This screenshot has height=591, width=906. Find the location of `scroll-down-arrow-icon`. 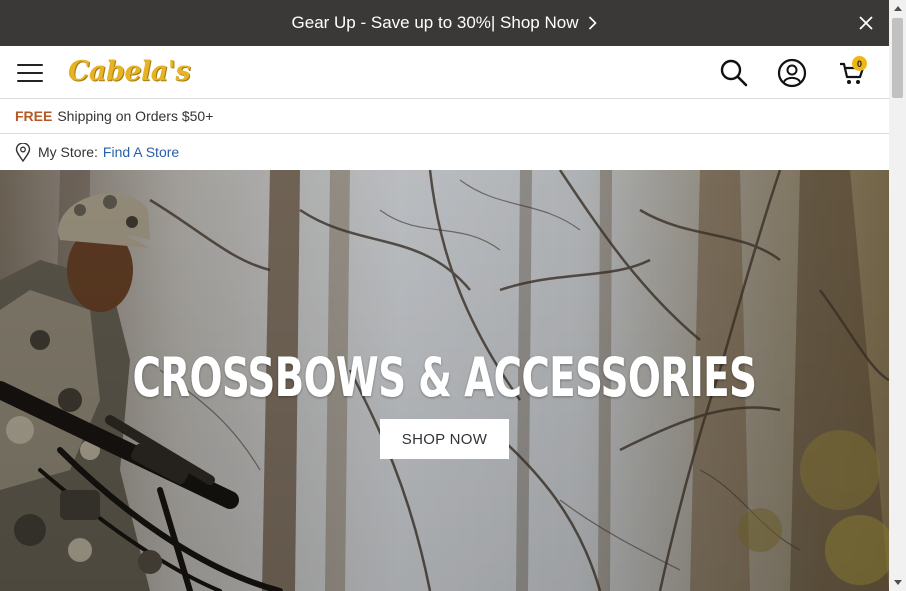

scroll-down-arrow-icon is located at coordinates (897, 582).